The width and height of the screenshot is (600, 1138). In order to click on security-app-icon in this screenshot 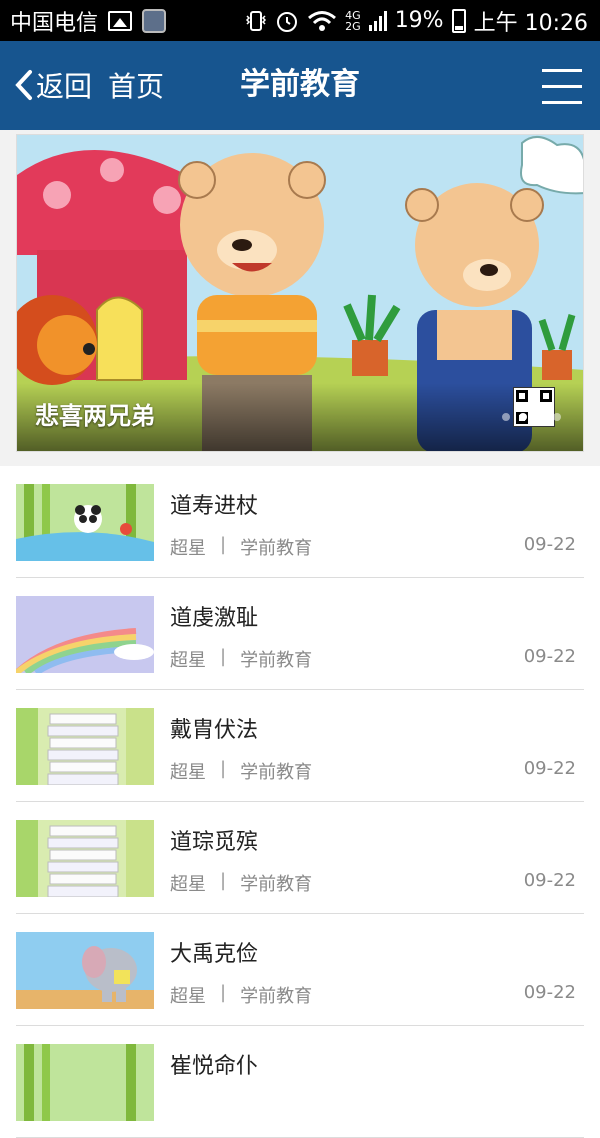, I will do `click(154, 20)`.